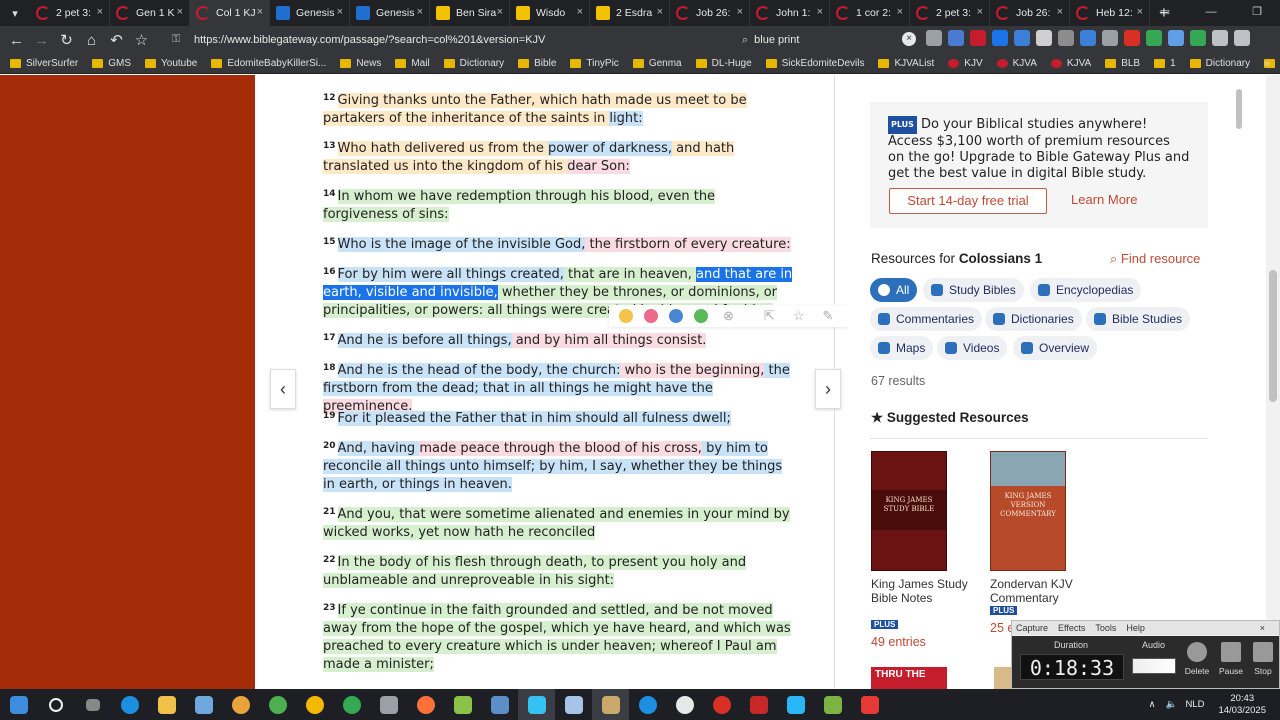  What do you see at coordinates (1033, 319) in the screenshot?
I see `filter-chip-dictionaries: Dictionaries` at bounding box center [1033, 319].